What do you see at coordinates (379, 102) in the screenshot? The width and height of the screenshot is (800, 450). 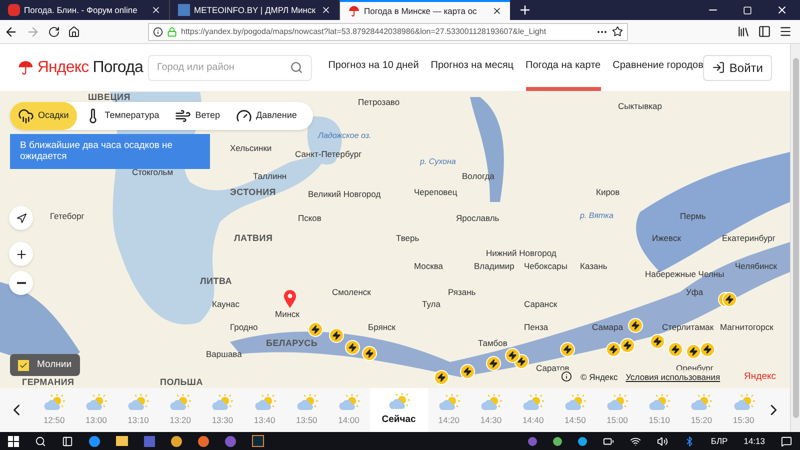 I see `map-label: Петрозаво` at bounding box center [379, 102].